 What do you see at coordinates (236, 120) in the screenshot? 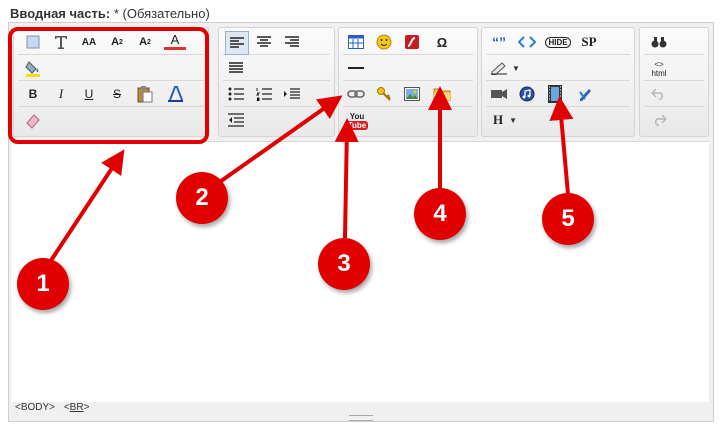
I see `outdent-icon` at bounding box center [236, 120].